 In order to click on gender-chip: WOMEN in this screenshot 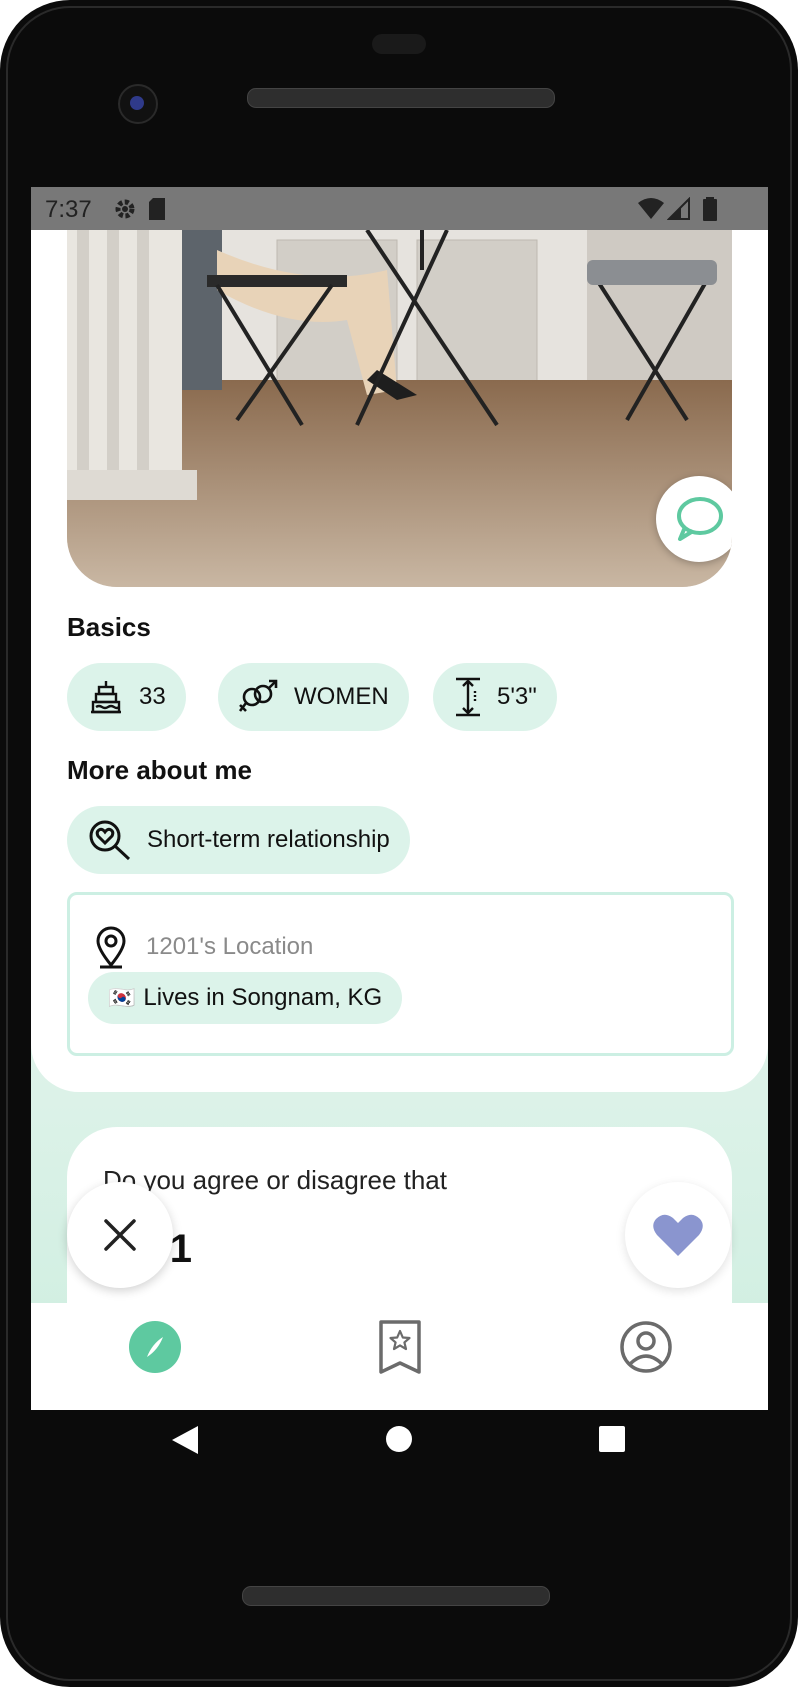, I will do `click(313, 697)`.